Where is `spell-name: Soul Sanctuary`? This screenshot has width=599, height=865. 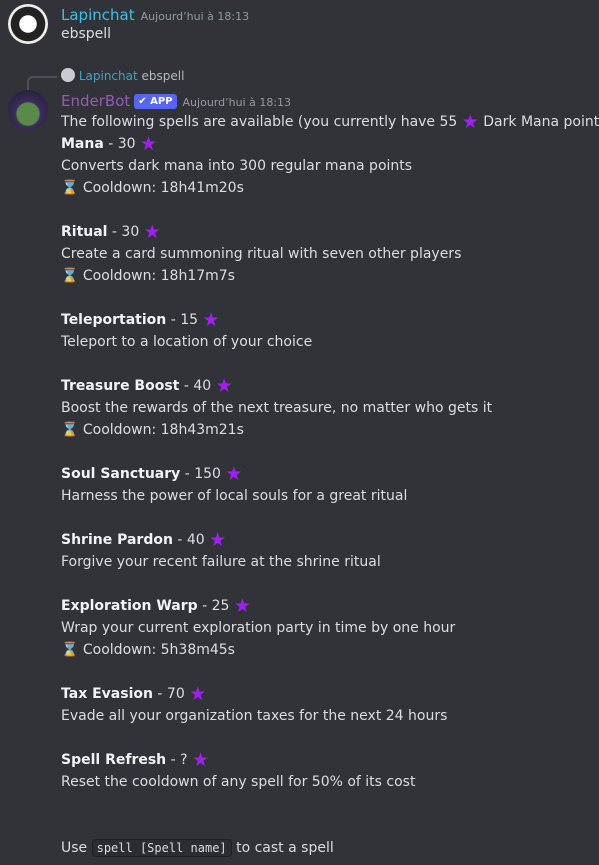 spell-name: Soul Sanctuary is located at coordinates (121, 474).